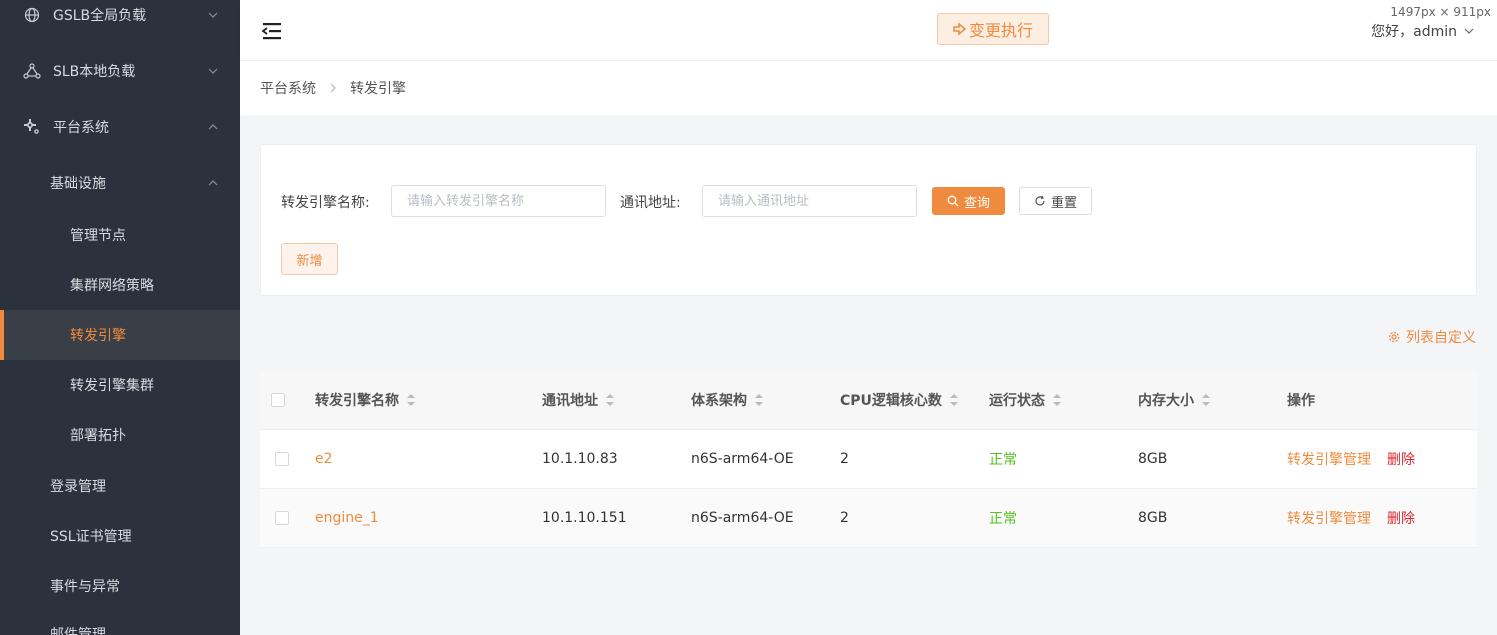 This screenshot has height=635, width=1497. Describe the element at coordinates (719, 401) in the screenshot. I see `column-label: 体系架构` at that location.